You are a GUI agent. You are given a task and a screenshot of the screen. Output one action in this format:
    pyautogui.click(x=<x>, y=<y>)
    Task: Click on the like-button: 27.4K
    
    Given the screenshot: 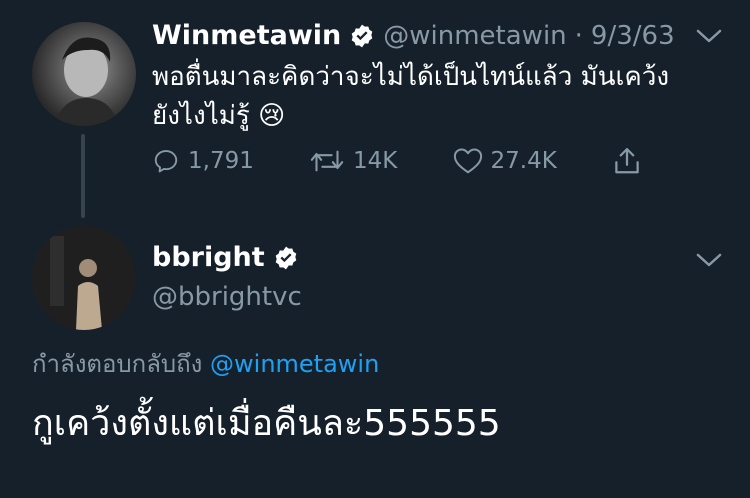 What is the action you would take?
    pyautogui.click(x=505, y=161)
    